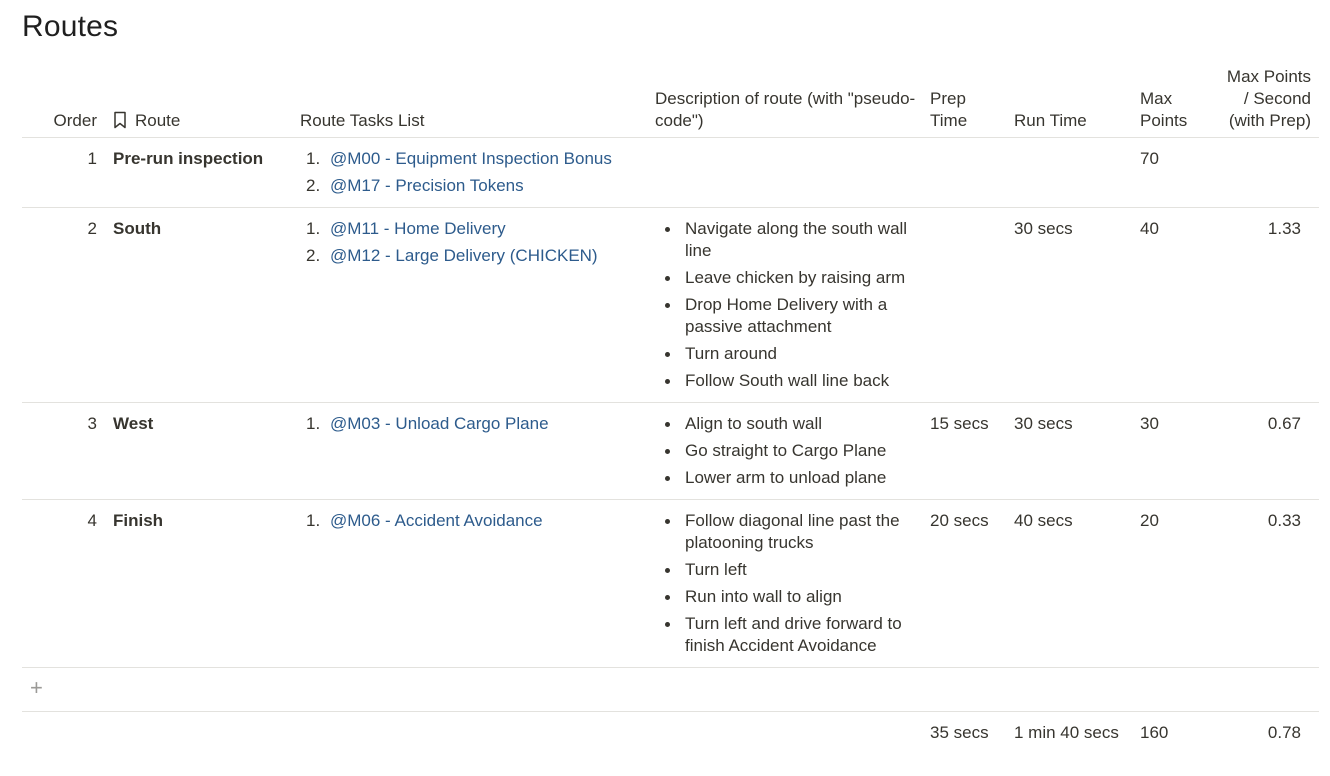 The image size is (1330, 776). I want to click on row-prep-time: 15 secs, so click(966, 451).